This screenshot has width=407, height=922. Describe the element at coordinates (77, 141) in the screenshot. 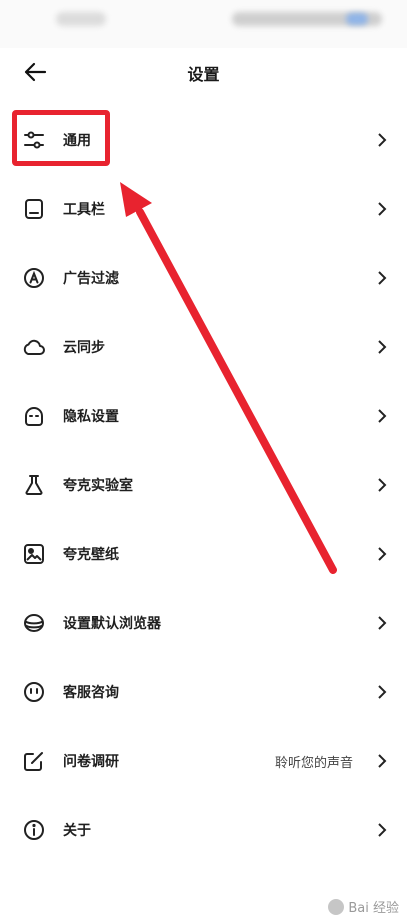

I see `settings-item-label: 通用` at that location.